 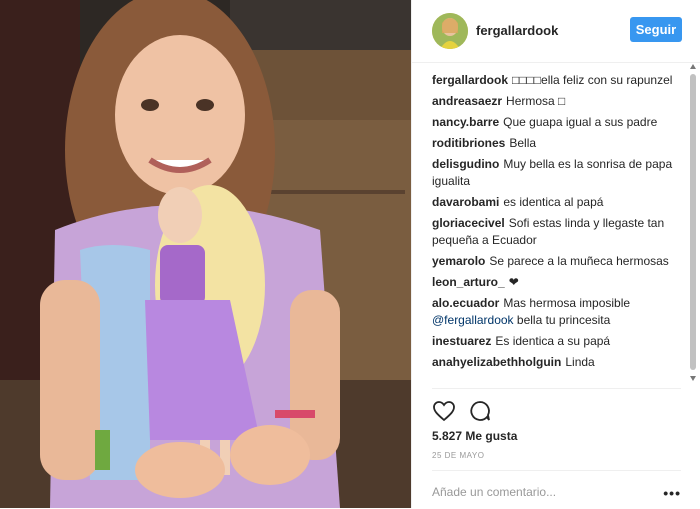 What do you see at coordinates (470, 80) in the screenshot?
I see `comment-username: fergallardook` at bounding box center [470, 80].